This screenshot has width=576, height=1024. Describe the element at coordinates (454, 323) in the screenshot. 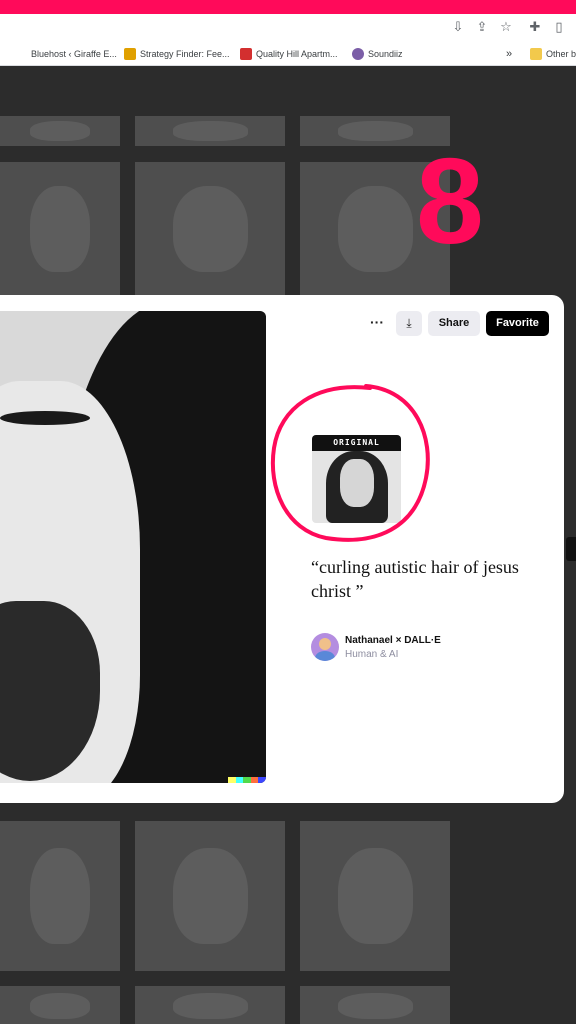

I see `share-button: Share` at that location.